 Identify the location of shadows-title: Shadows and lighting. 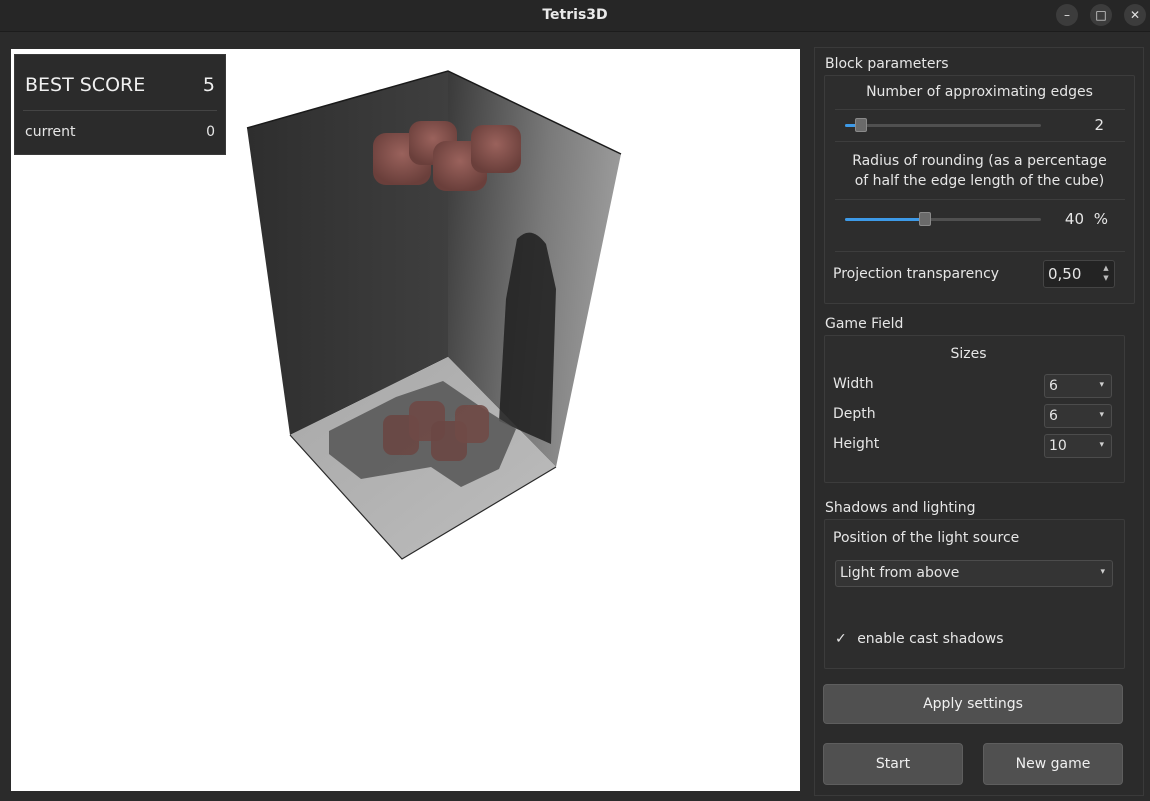
(900, 508).